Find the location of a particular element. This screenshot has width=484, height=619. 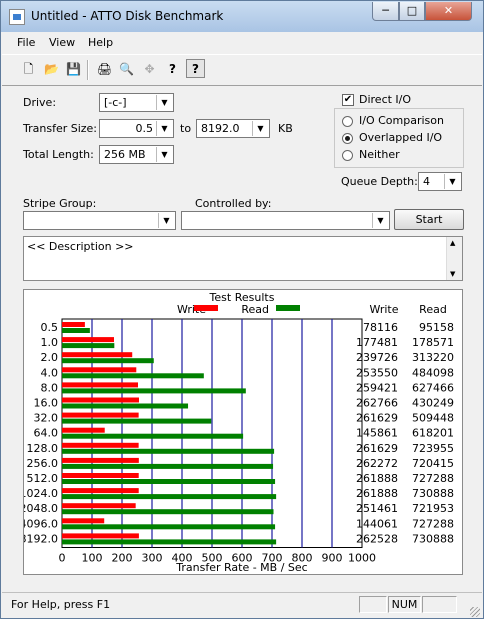

y-tick-label: 4.0 is located at coordinates (50, 372).